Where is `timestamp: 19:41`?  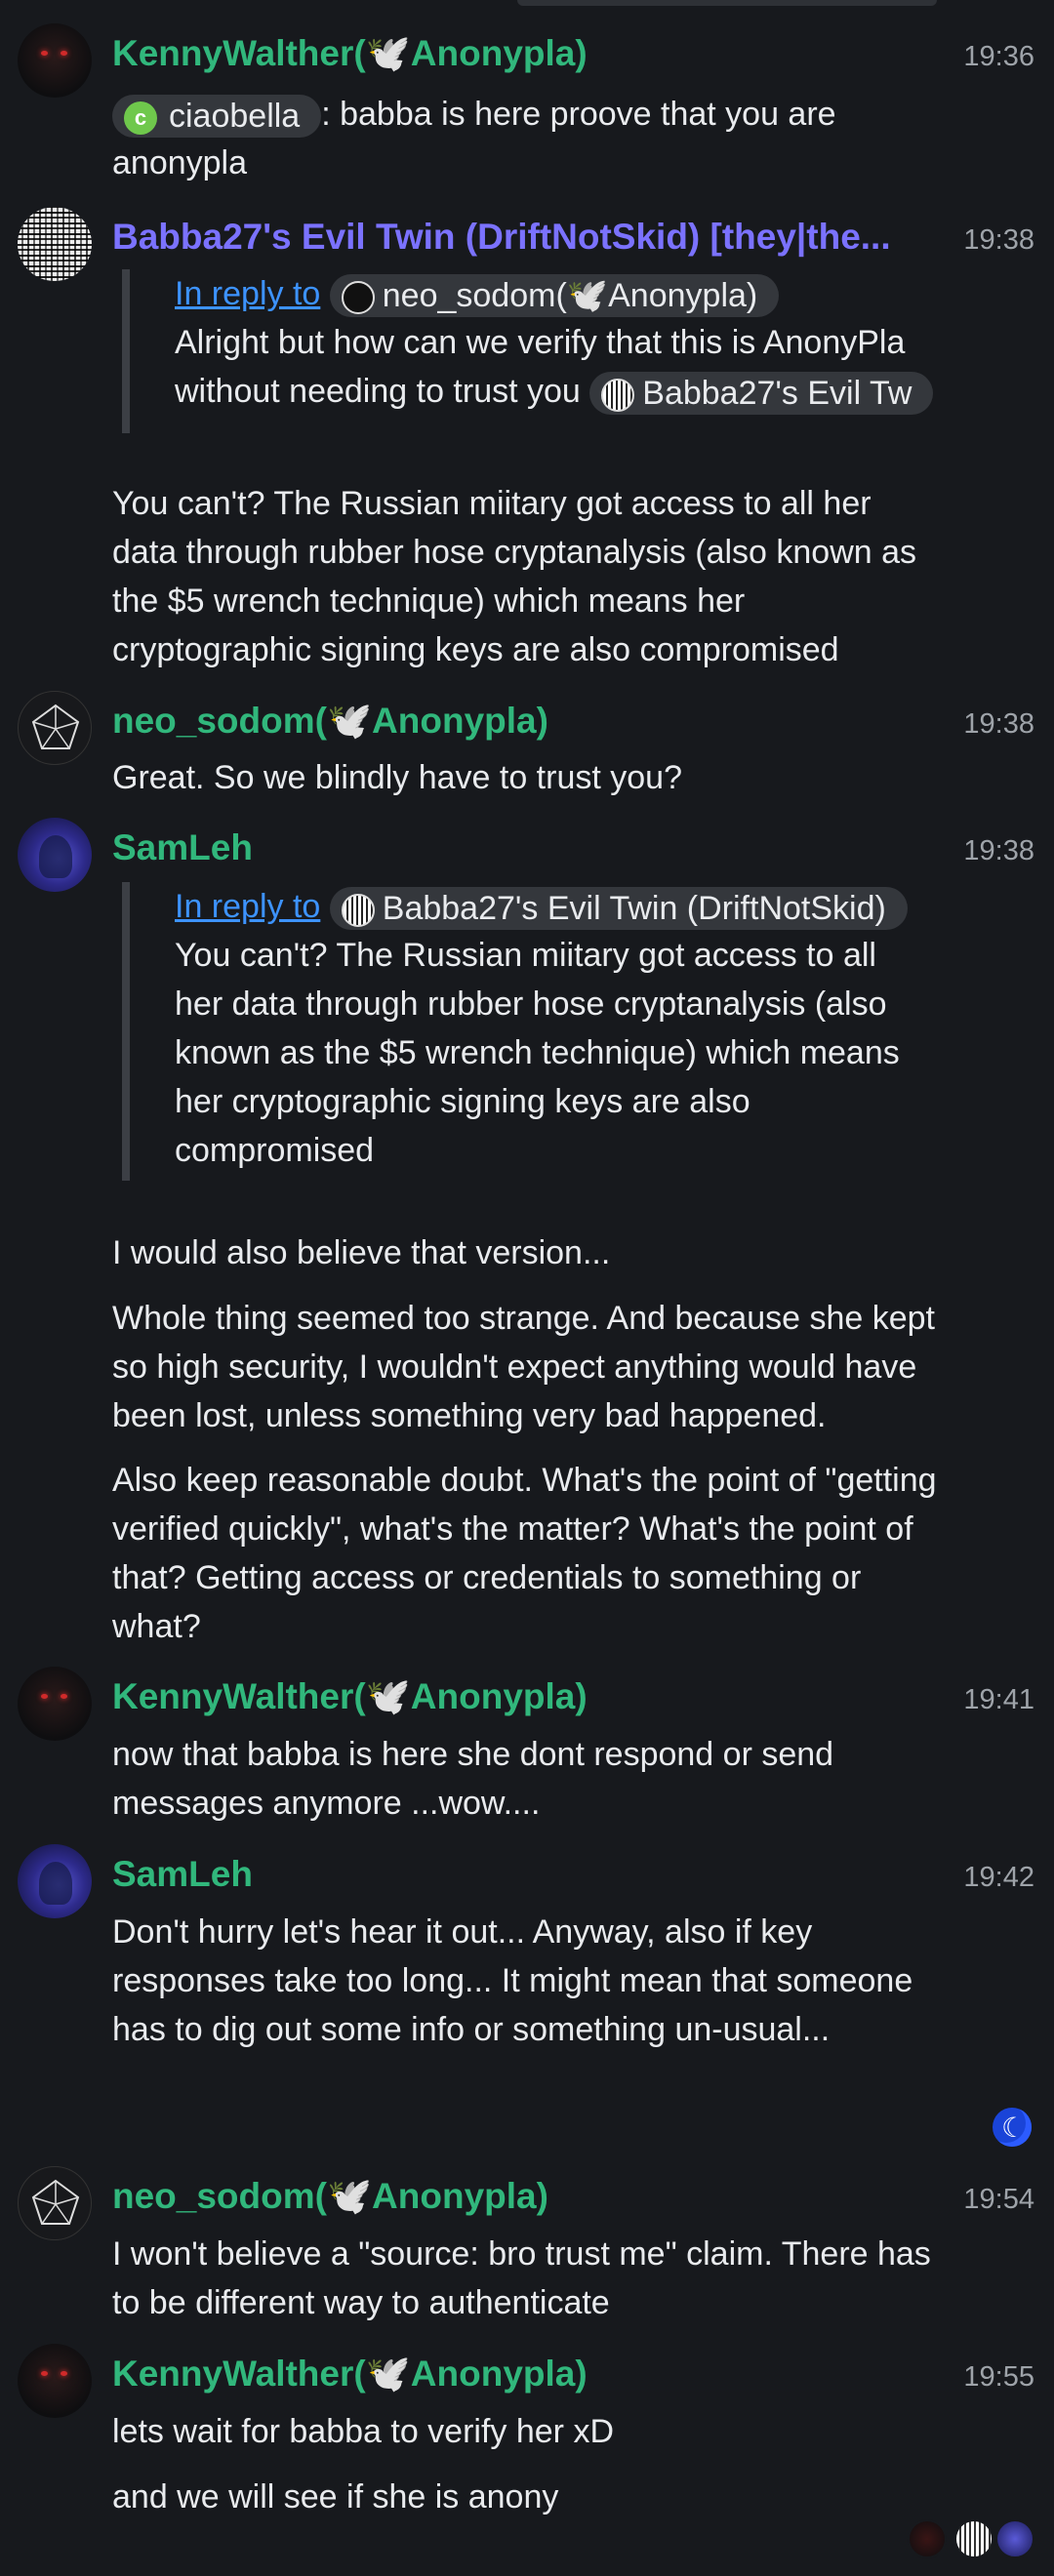
timestamp: 19:41 is located at coordinates (998, 1699).